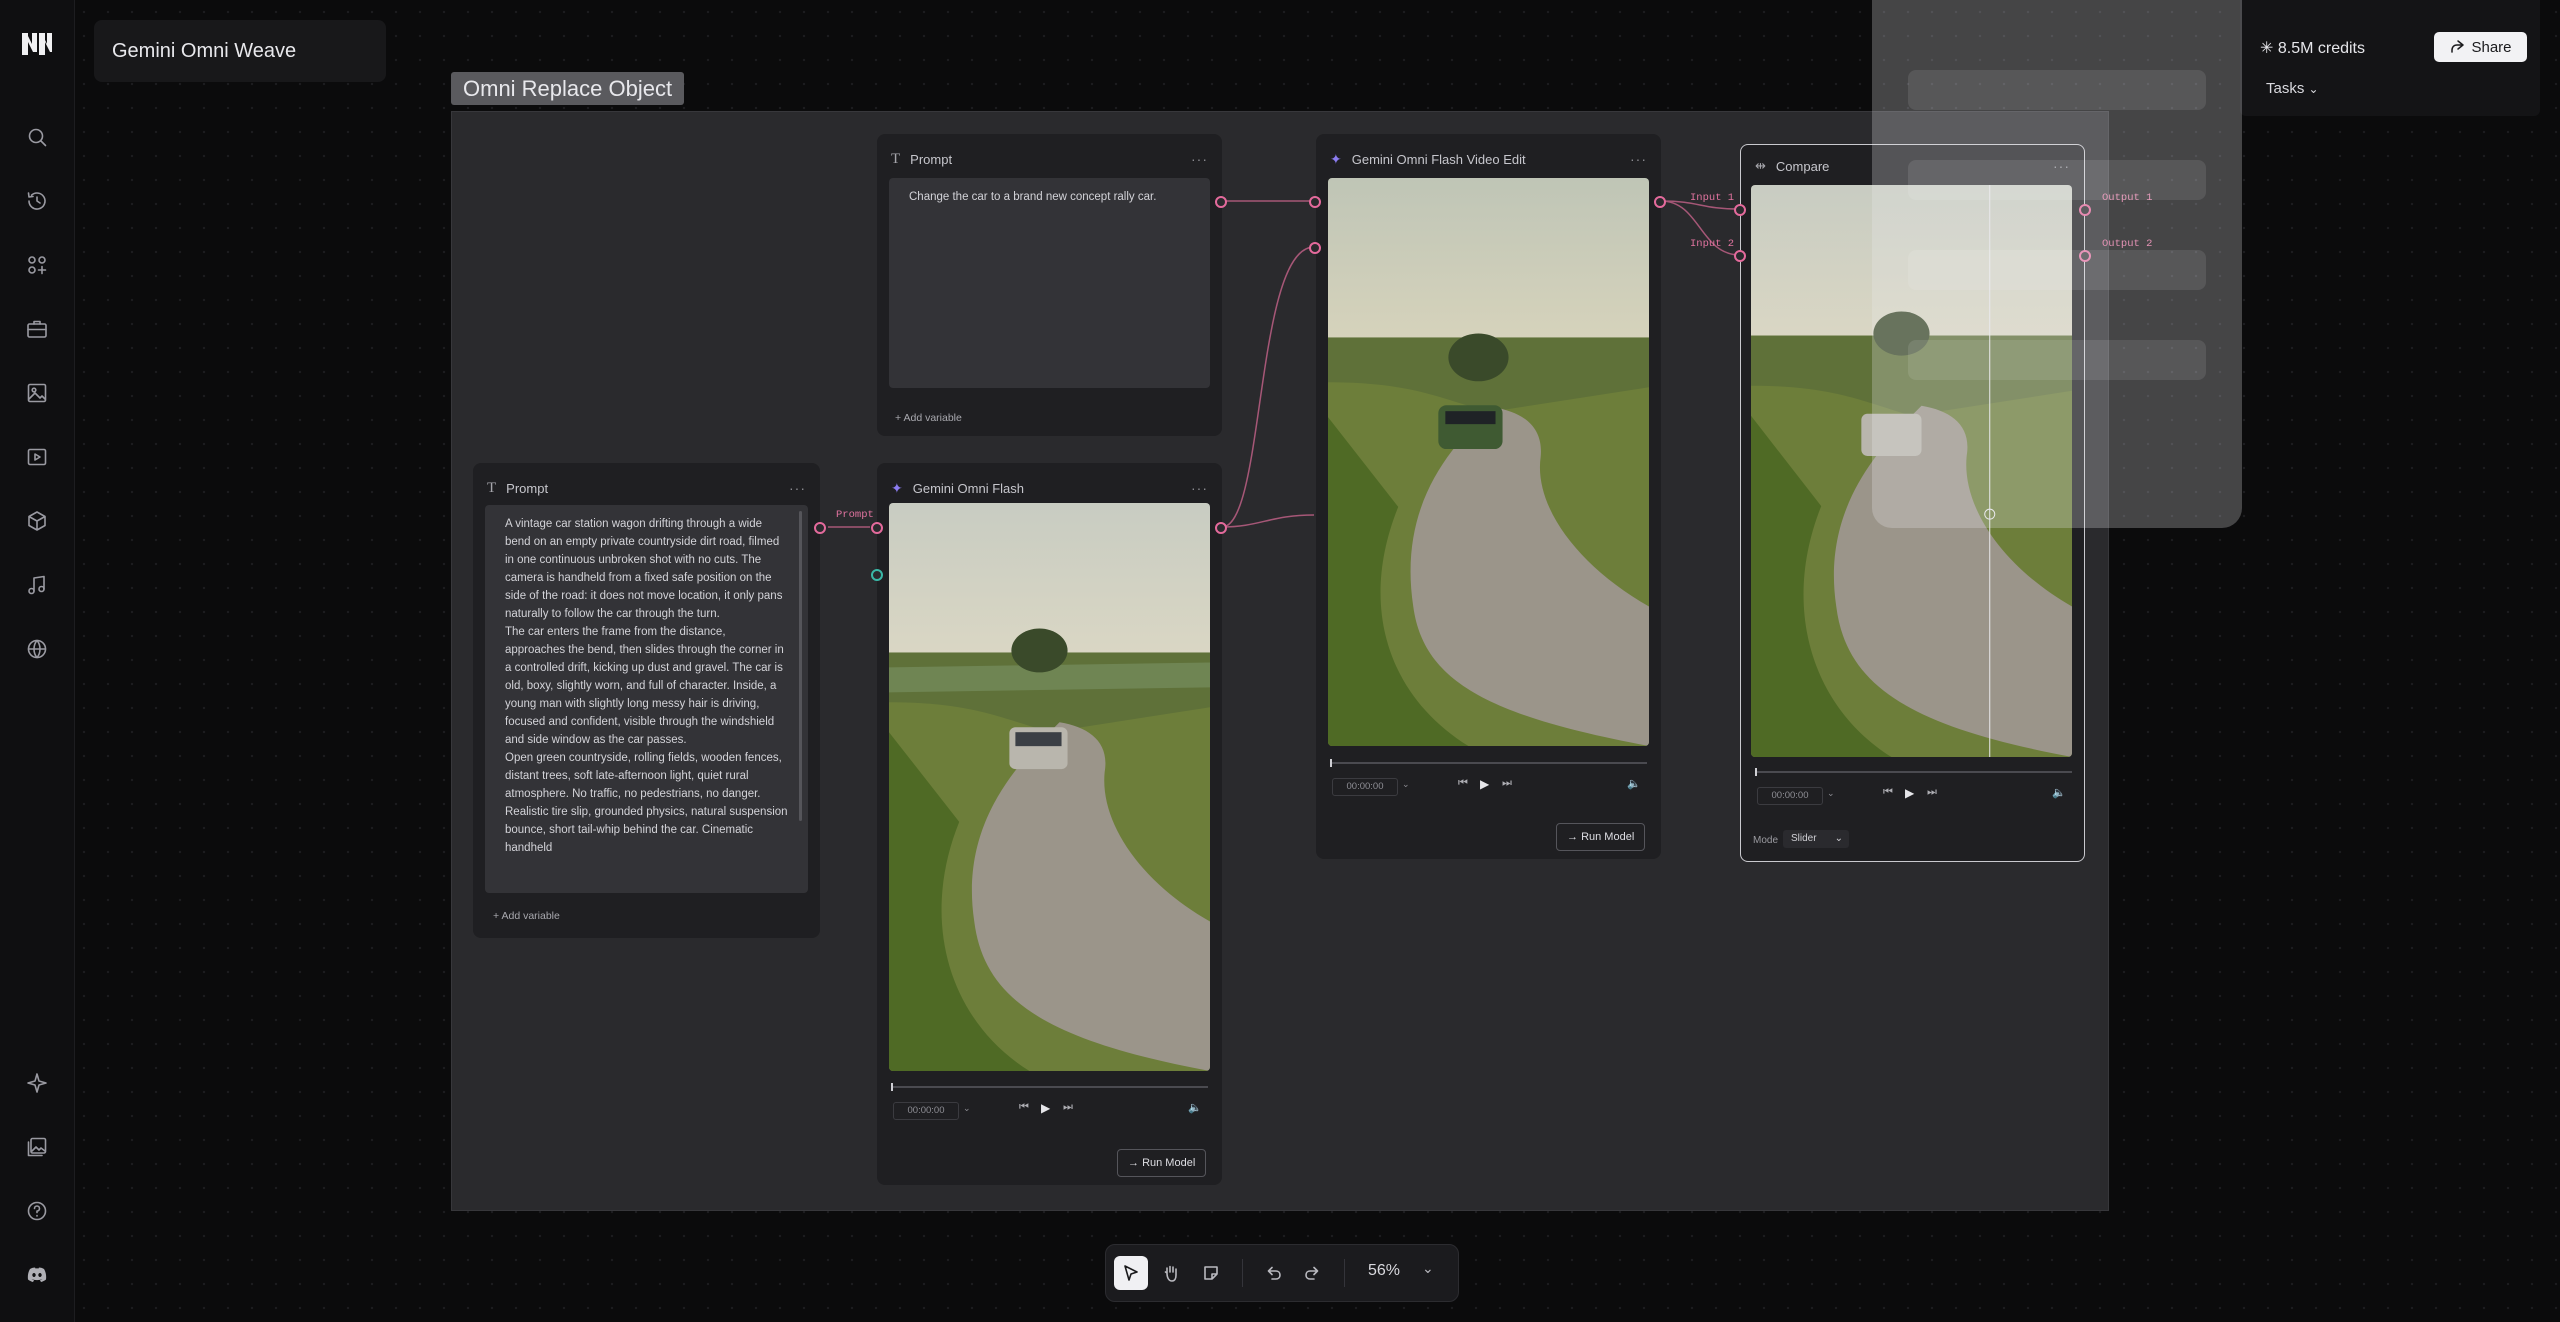 The width and height of the screenshot is (2560, 1322). Describe the element at coordinates (2458, 46) in the screenshot. I see `share-icon` at that location.